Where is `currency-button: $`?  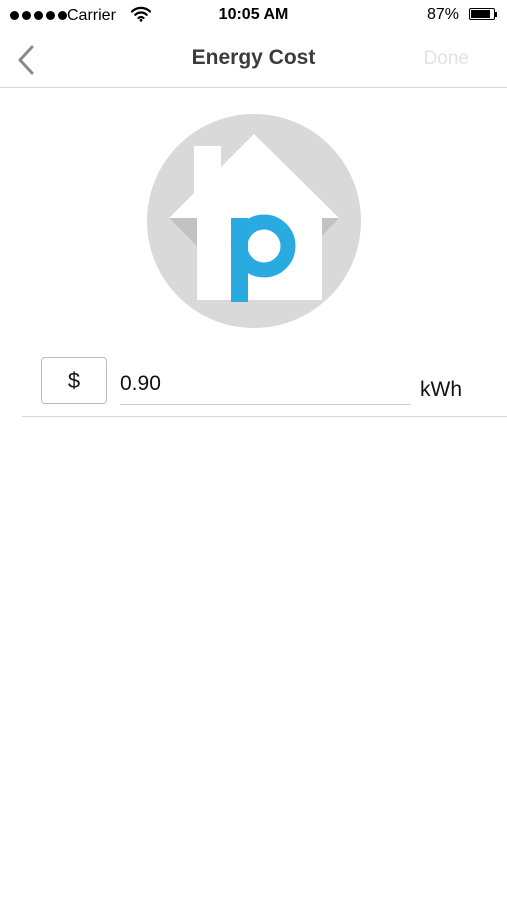
currency-button: $ is located at coordinates (74, 380).